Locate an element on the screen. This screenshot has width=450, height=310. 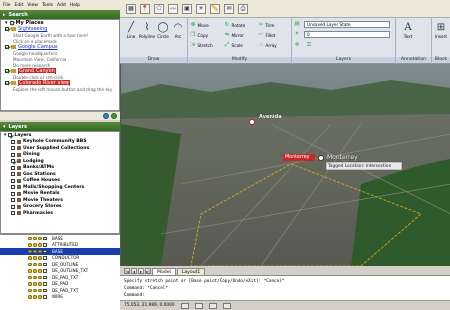
city-label: Monterrey is located at coordinates (342, 157).